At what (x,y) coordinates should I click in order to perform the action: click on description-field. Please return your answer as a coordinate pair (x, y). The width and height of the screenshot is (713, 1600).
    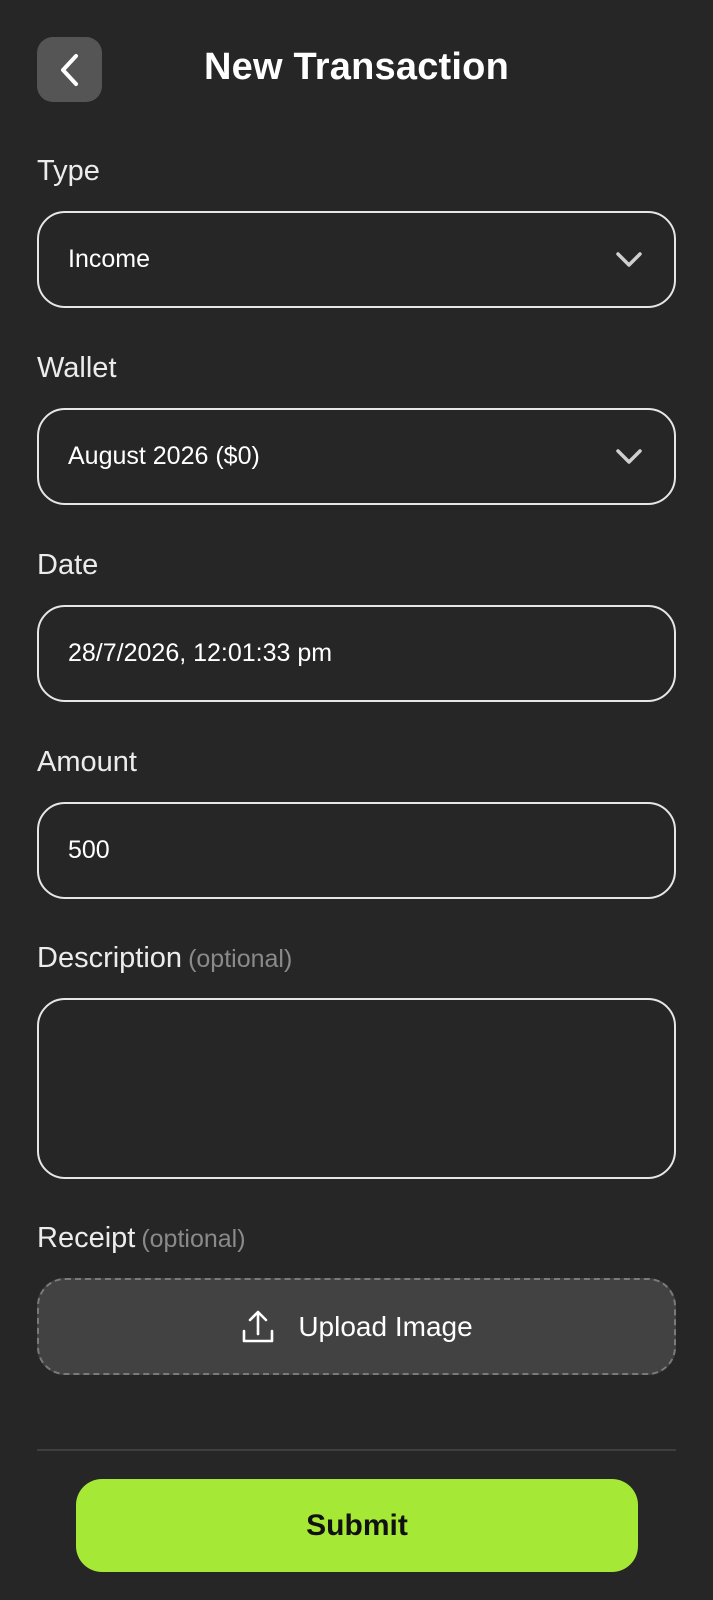
    Looking at the image, I should click on (356, 1088).